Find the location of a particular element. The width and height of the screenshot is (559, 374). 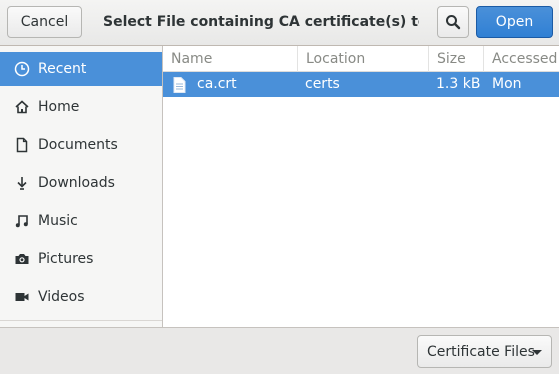

home-icon is located at coordinates (22, 107).